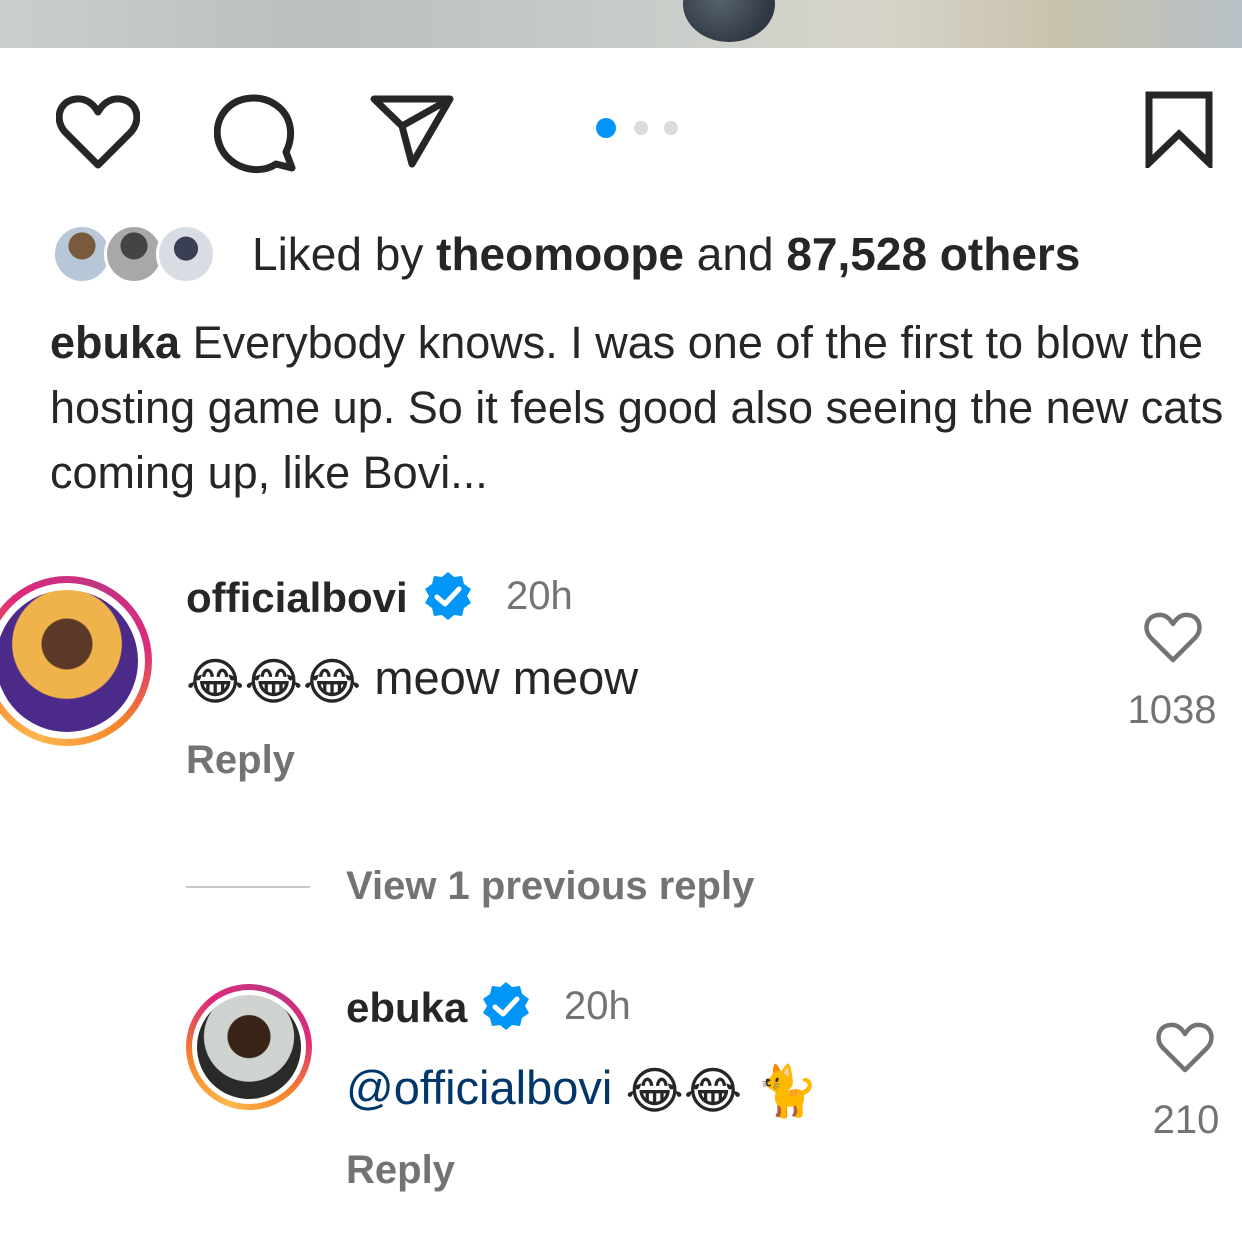 Image resolution: width=1242 pixels, height=1242 pixels. What do you see at coordinates (729, 21) in the screenshot?
I see `post-image-object` at bounding box center [729, 21].